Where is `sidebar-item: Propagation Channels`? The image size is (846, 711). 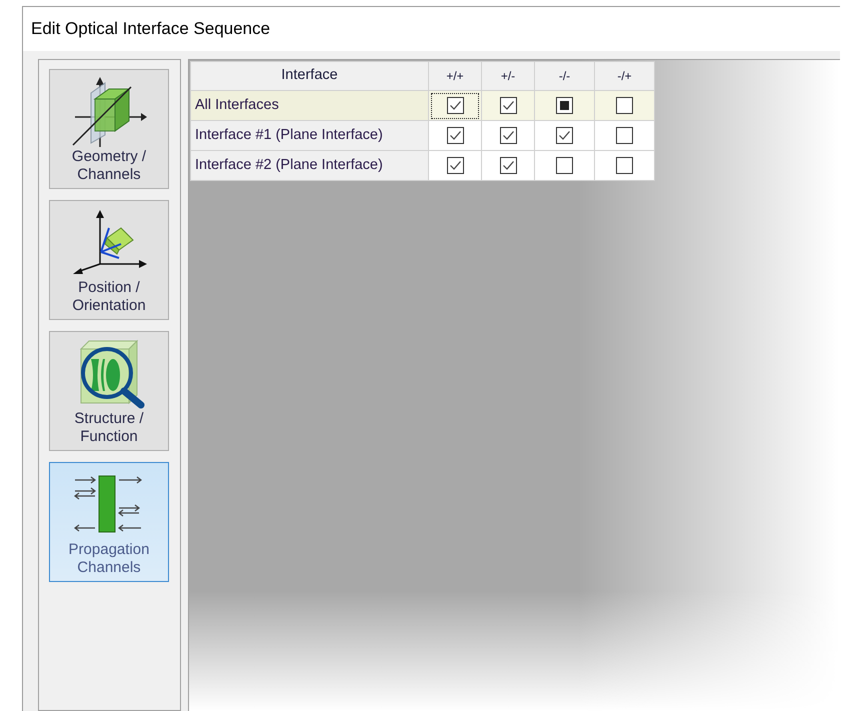 sidebar-item: Propagation Channels is located at coordinates (109, 522).